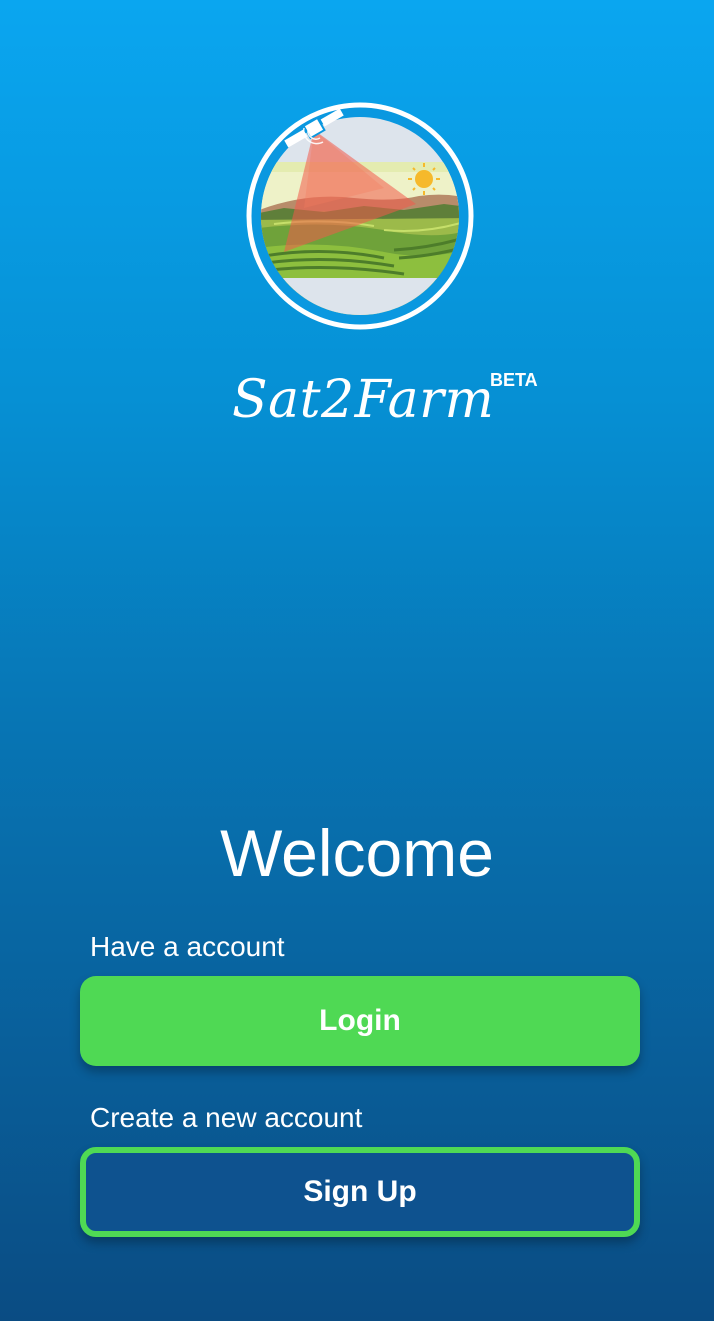 The image size is (714, 1321). What do you see at coordinates (360, 1021) in the screenshot?
I see `login-button: Login` at bounding box center [360, 1021].